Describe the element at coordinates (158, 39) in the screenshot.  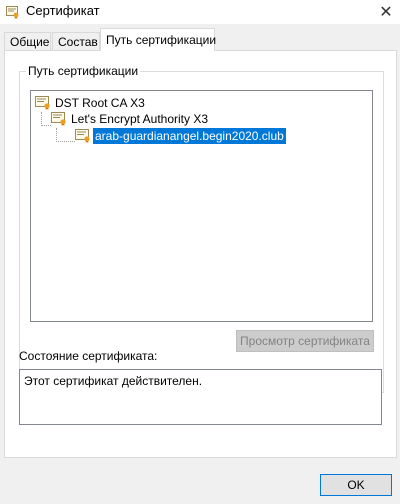
I see `tab-certification-path: Путь сертификации` at that location.